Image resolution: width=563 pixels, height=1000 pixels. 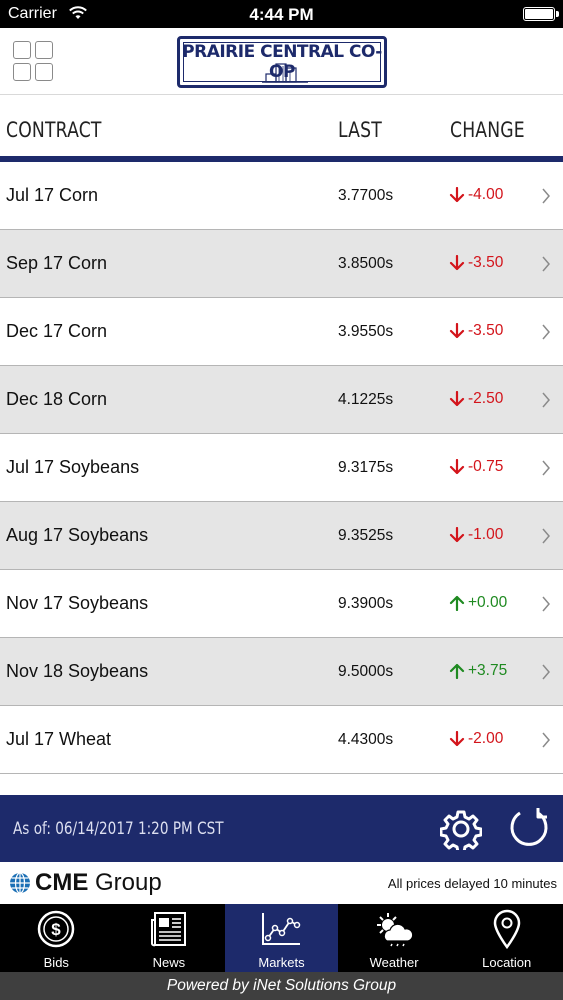 I want to click on location-pin-icon, so click(x=506, y=929).